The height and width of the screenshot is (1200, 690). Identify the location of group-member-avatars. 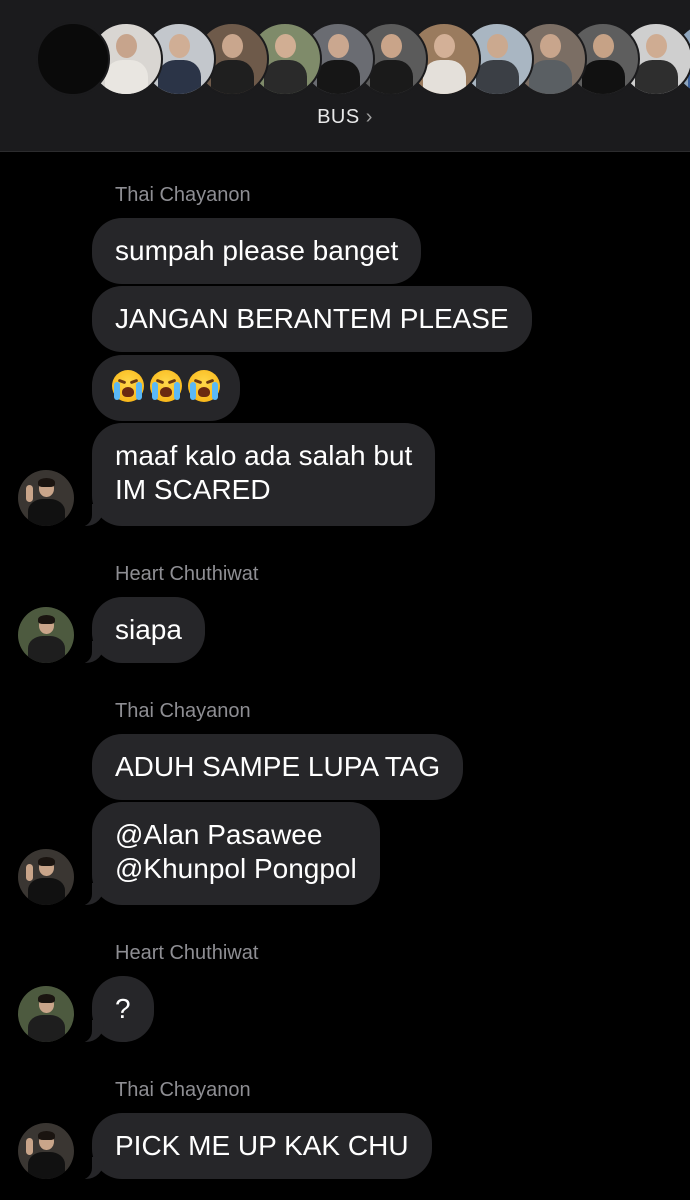
(345, 60).